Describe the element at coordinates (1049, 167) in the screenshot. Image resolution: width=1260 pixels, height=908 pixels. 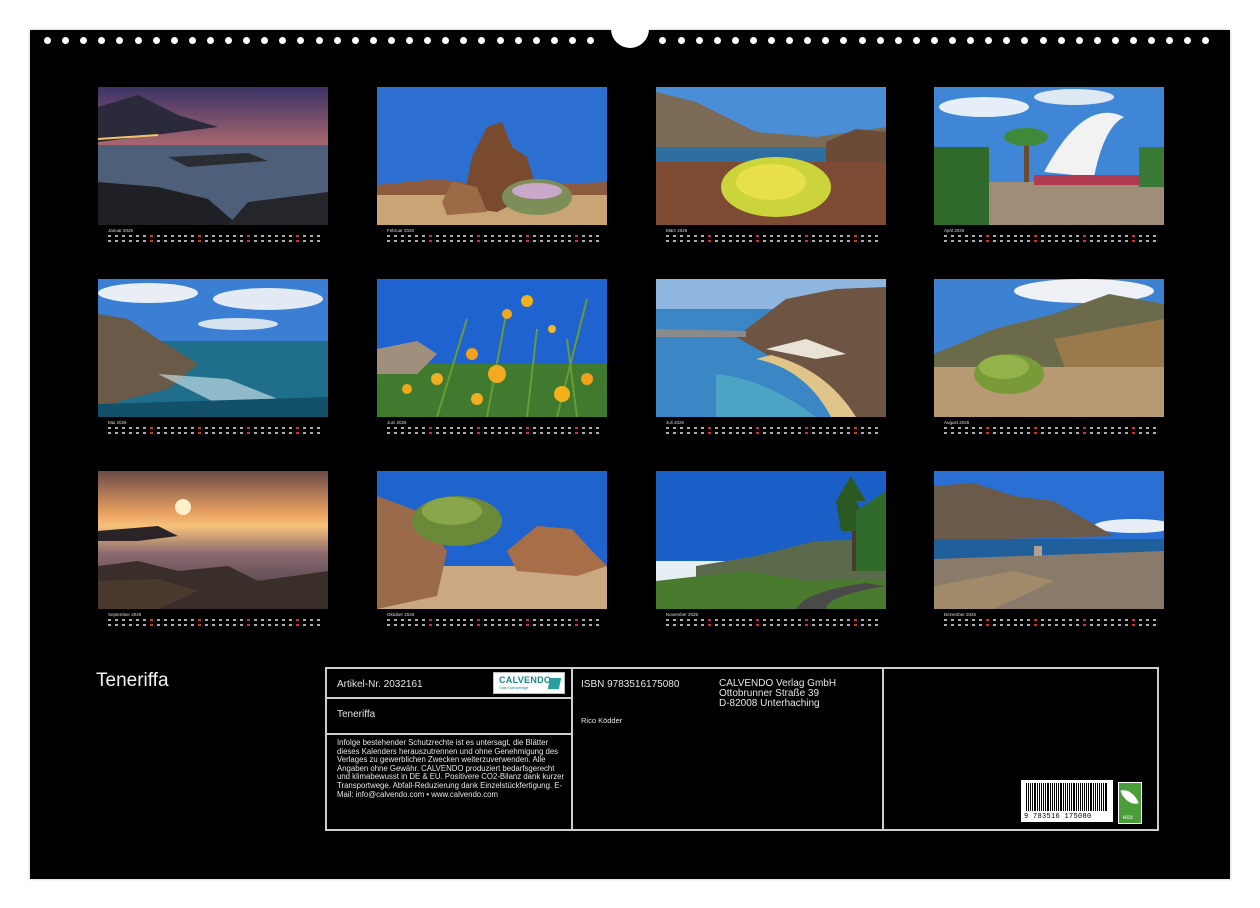
I see `month-april: April 2026` at that location.